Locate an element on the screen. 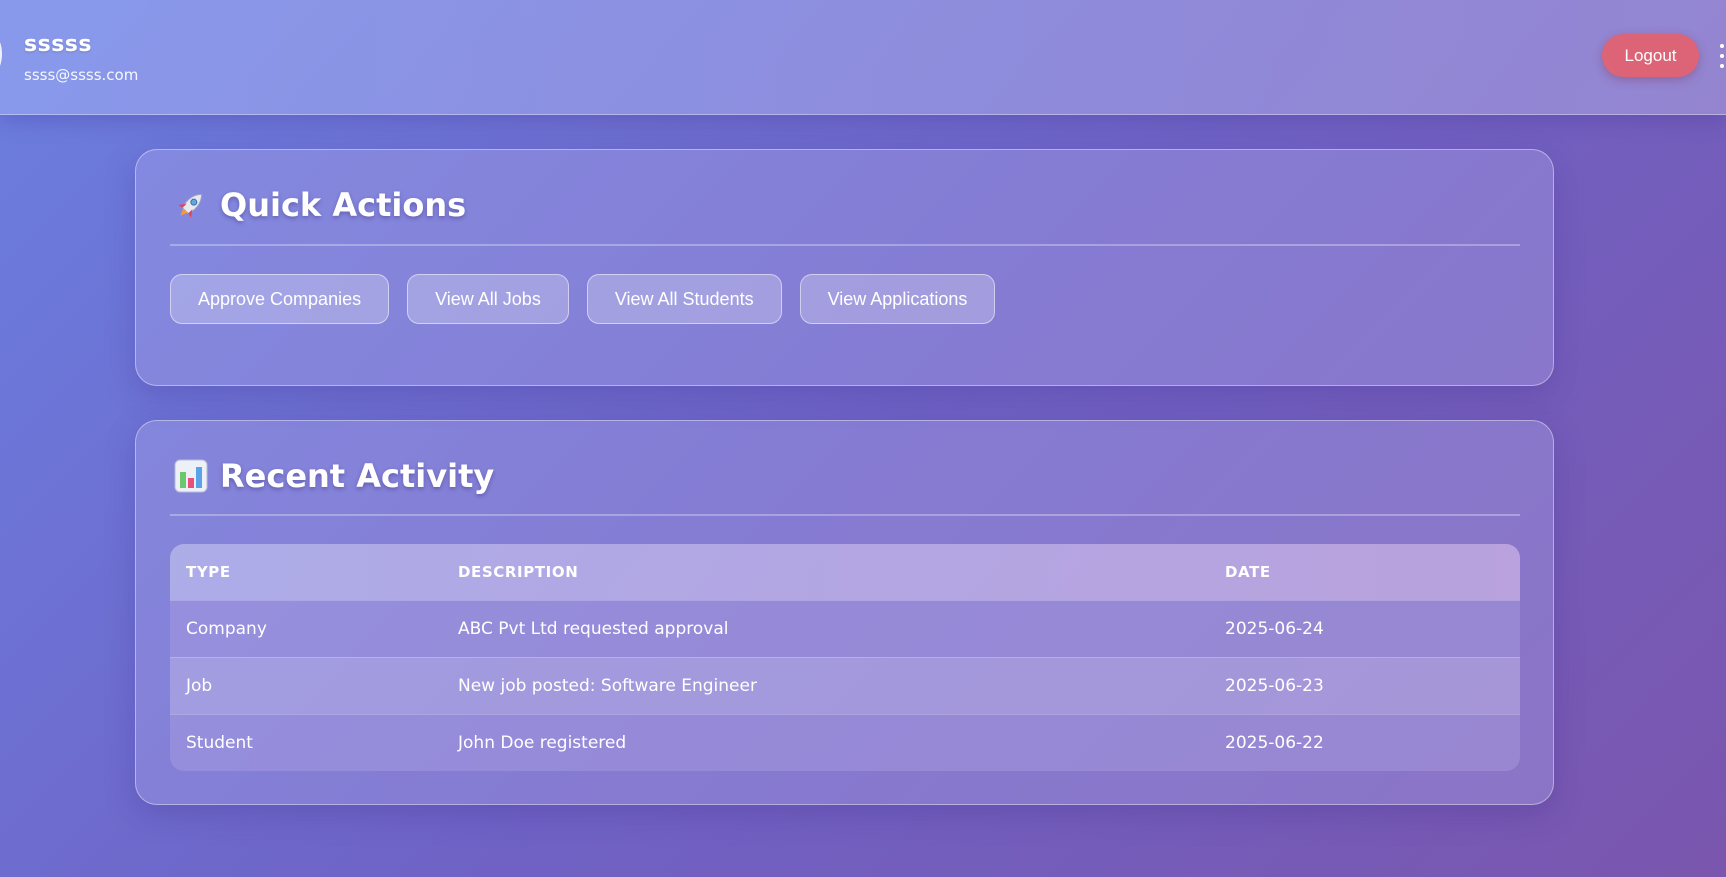 The image size is (1726, 877). top-header: sssss ssss@ssss.com Logout is located at coordinates (863, 57).